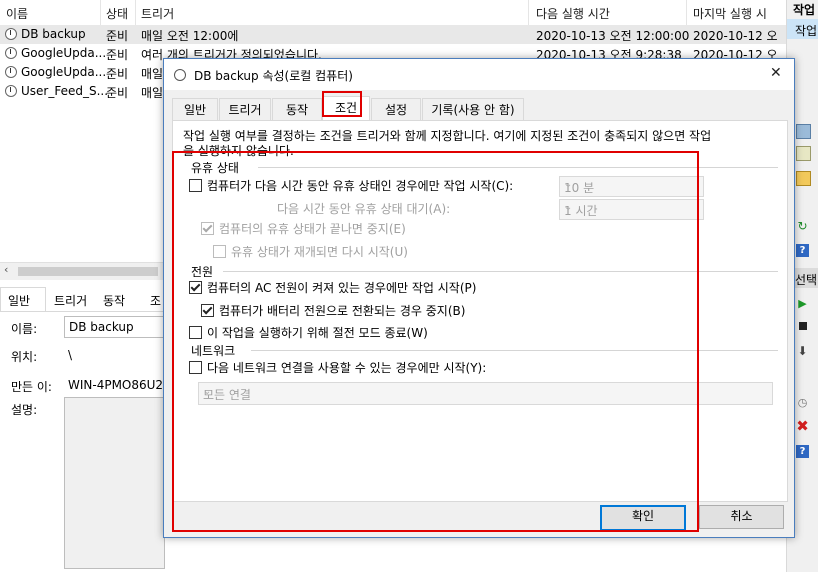 The image size is (818, 572). Describe the element at coordinates (217, 167) in the screenshot. I see `idle-group-label: 유휴 상태` at that location.